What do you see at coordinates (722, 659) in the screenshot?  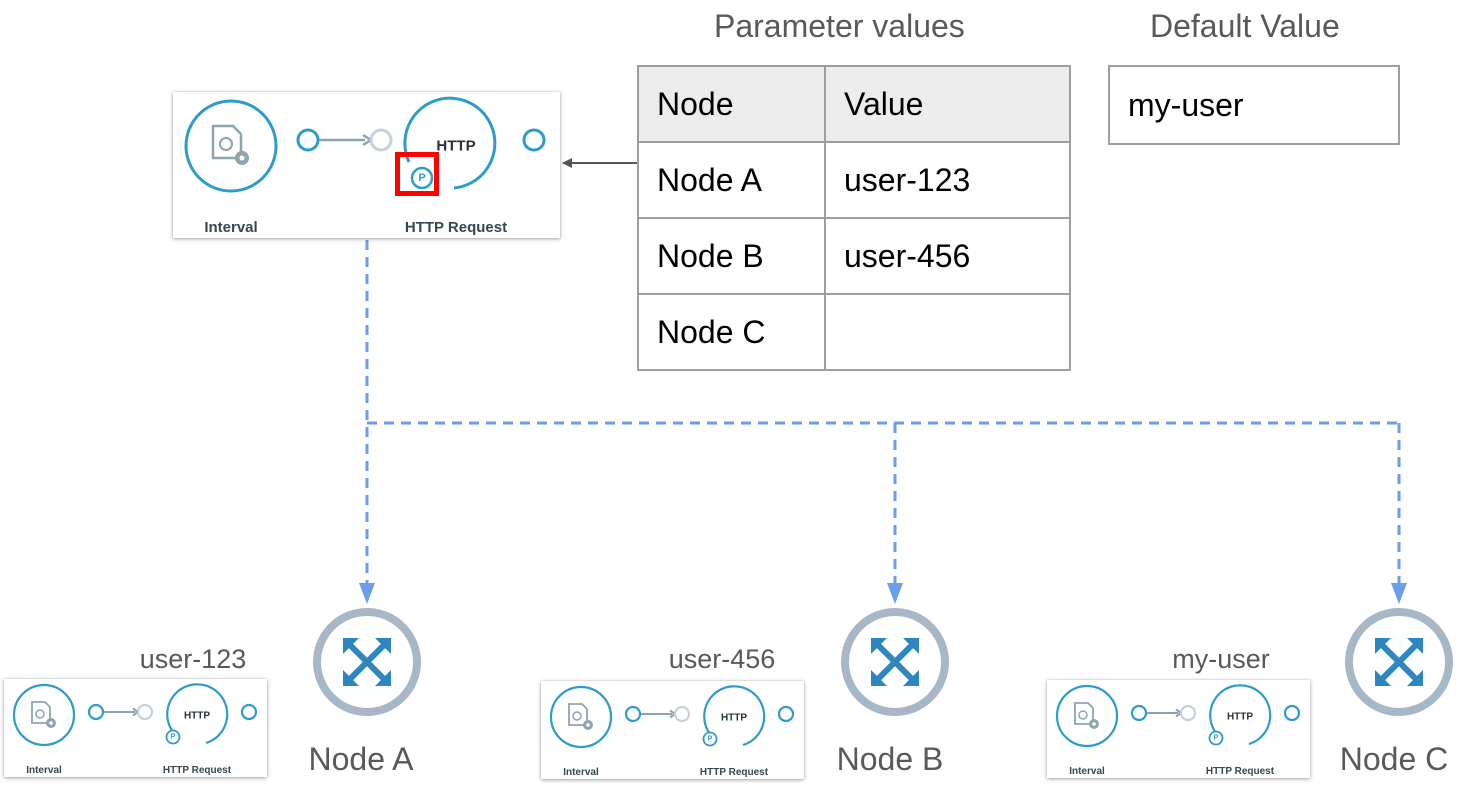 I see `node-b-resolved-value: user-456` at bounding box center [722, 659].